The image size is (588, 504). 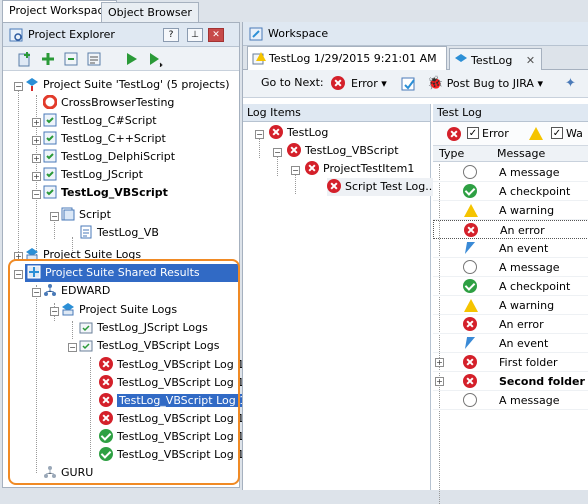 What do you see at coordinates (171, 383) in the screenshot?
I see `tree-log-2: TestLog_VBScript Log 1` at bounding box center [171, 383].